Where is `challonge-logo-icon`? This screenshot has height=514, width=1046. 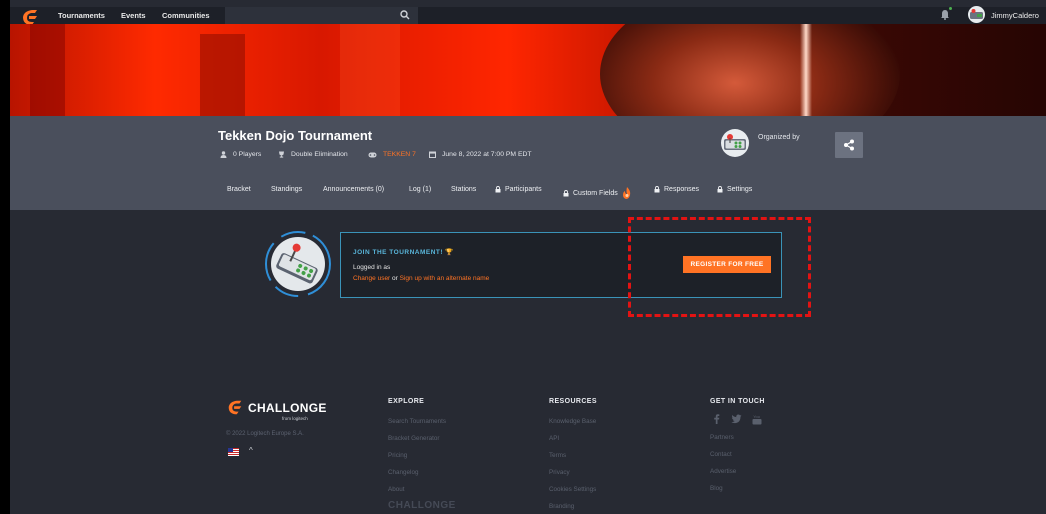
challonge-logo-icon is located at coordinates (235, 407).